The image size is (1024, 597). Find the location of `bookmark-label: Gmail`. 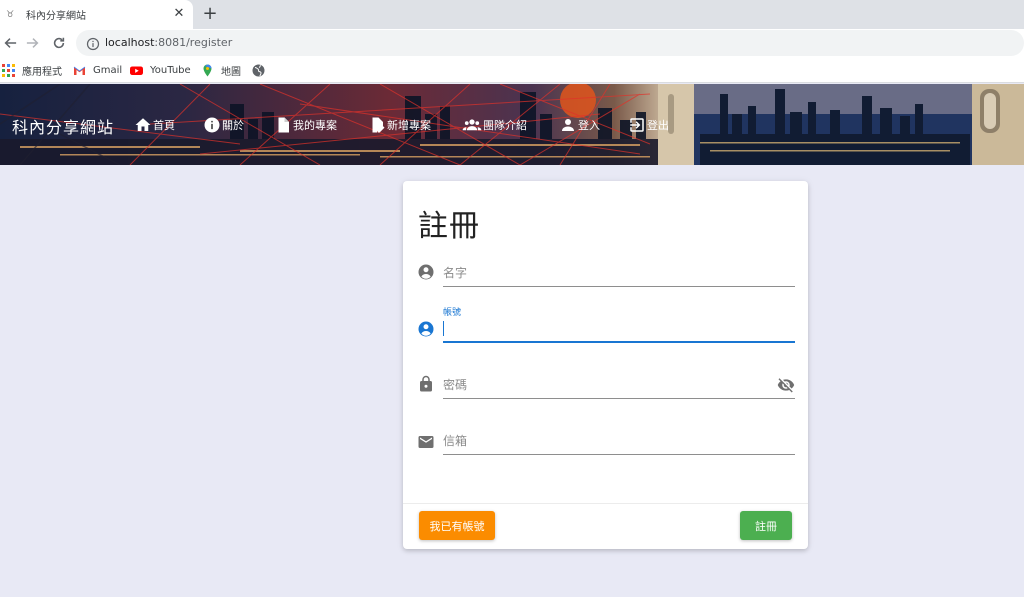

bookmark-label: Gmail is located at coordinates (108, 70).